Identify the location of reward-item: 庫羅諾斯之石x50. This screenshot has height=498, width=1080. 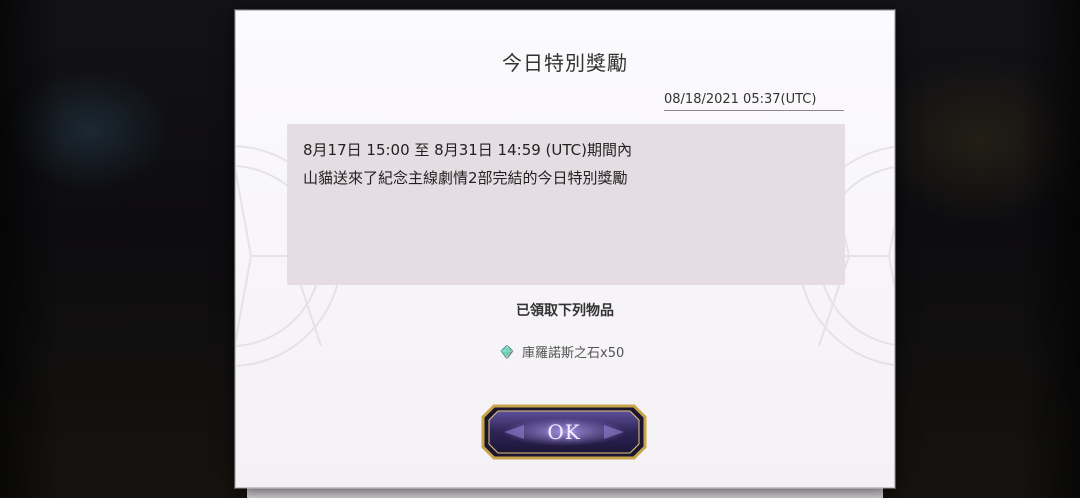
(562, 351).